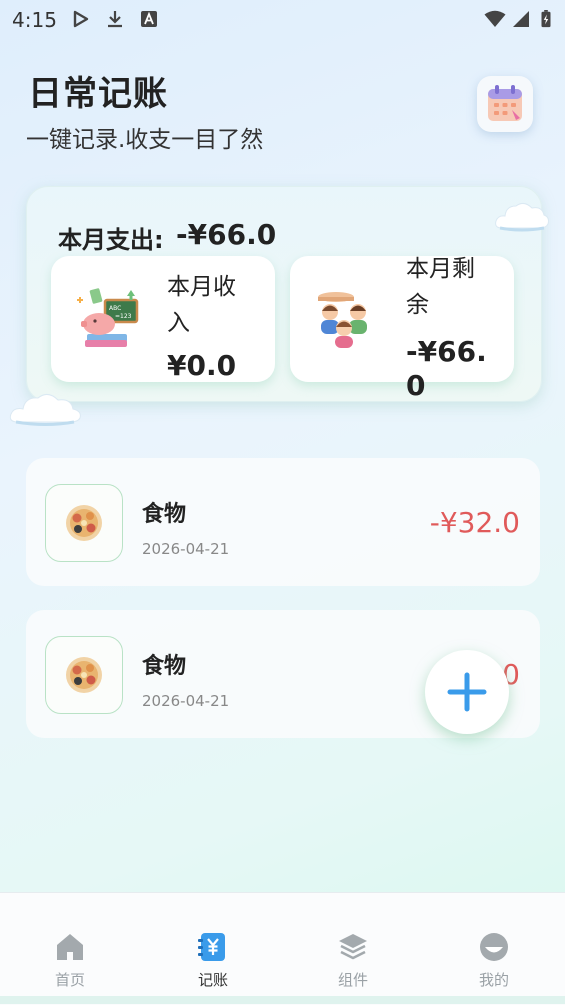 This screenshot has width=565, height=1005. What do you see at coordinates (416, 385) in the screenshot?
I see `remaining-value-line2: 0` at bounding box center [416, 385].